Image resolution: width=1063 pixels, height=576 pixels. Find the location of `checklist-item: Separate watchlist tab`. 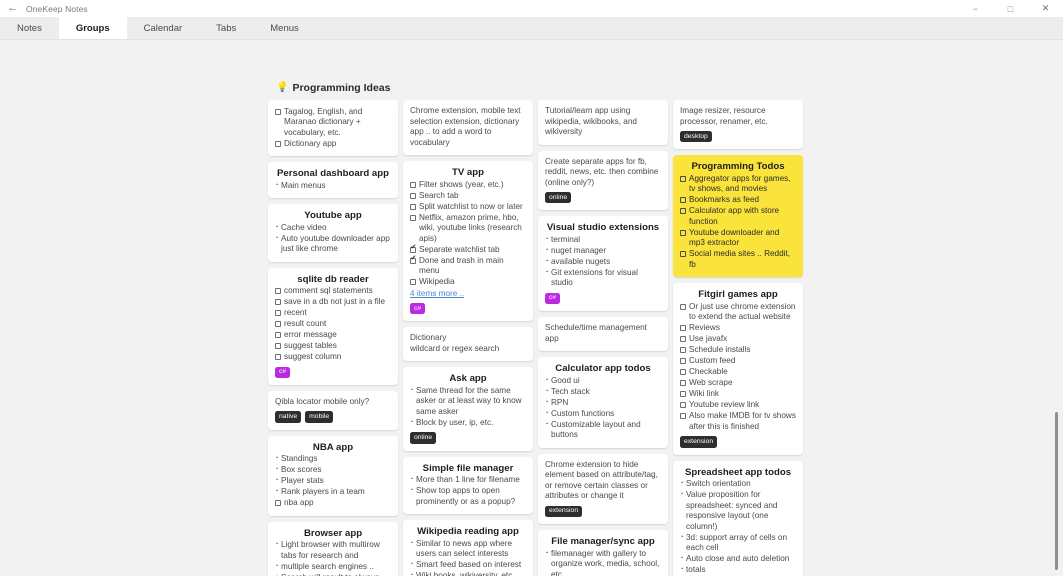

checklist-item: Separate watchlist tab is located at coordinates (468, 250).